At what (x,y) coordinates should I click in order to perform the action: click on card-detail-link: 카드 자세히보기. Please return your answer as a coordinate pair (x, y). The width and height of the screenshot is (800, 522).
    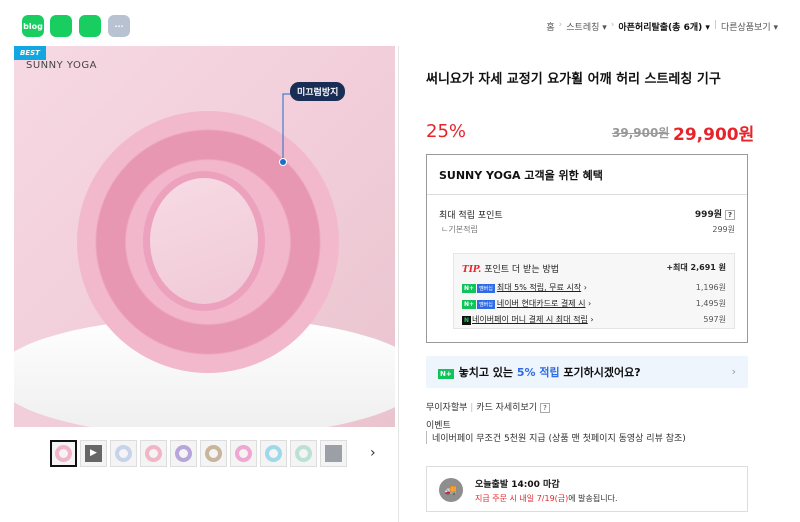
    Looking at the image, I should click on (506, 408).